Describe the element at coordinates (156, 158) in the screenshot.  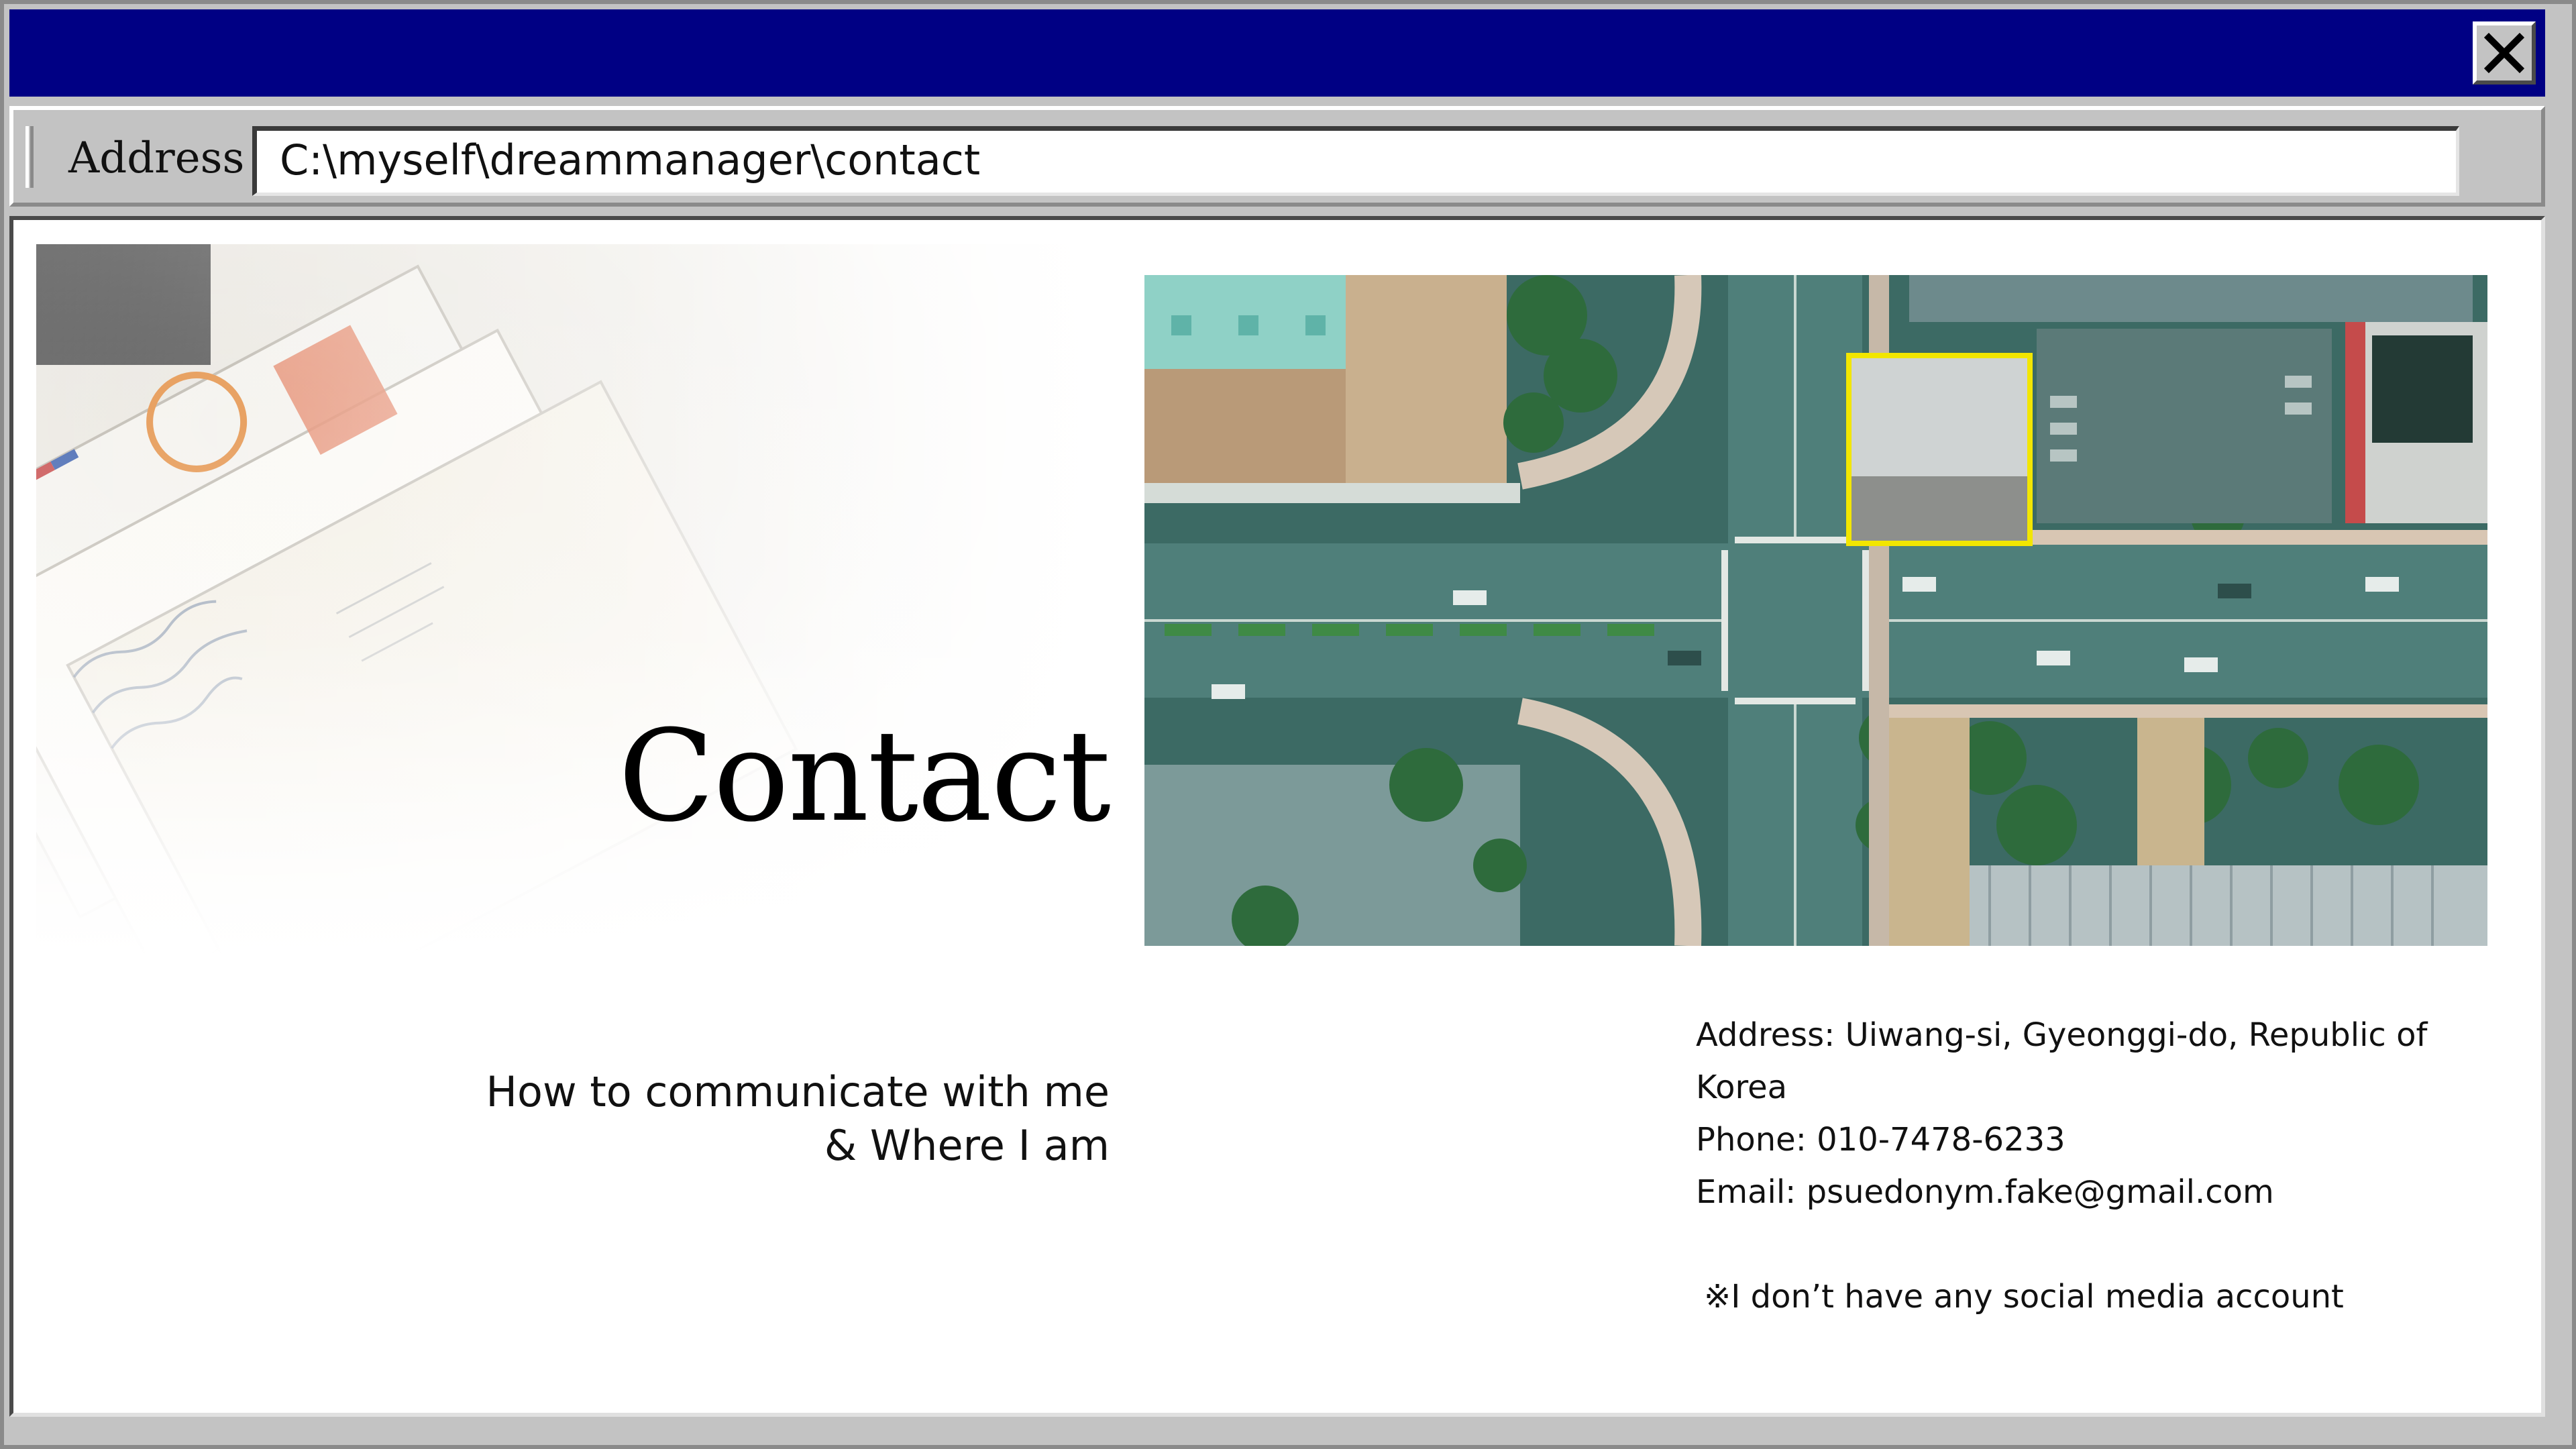
I see `address-label: Address` at that location.